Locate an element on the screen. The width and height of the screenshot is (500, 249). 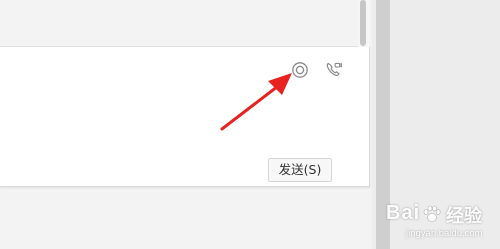
watermark-brand-right: 经验 is located at coordinates (464, 216).